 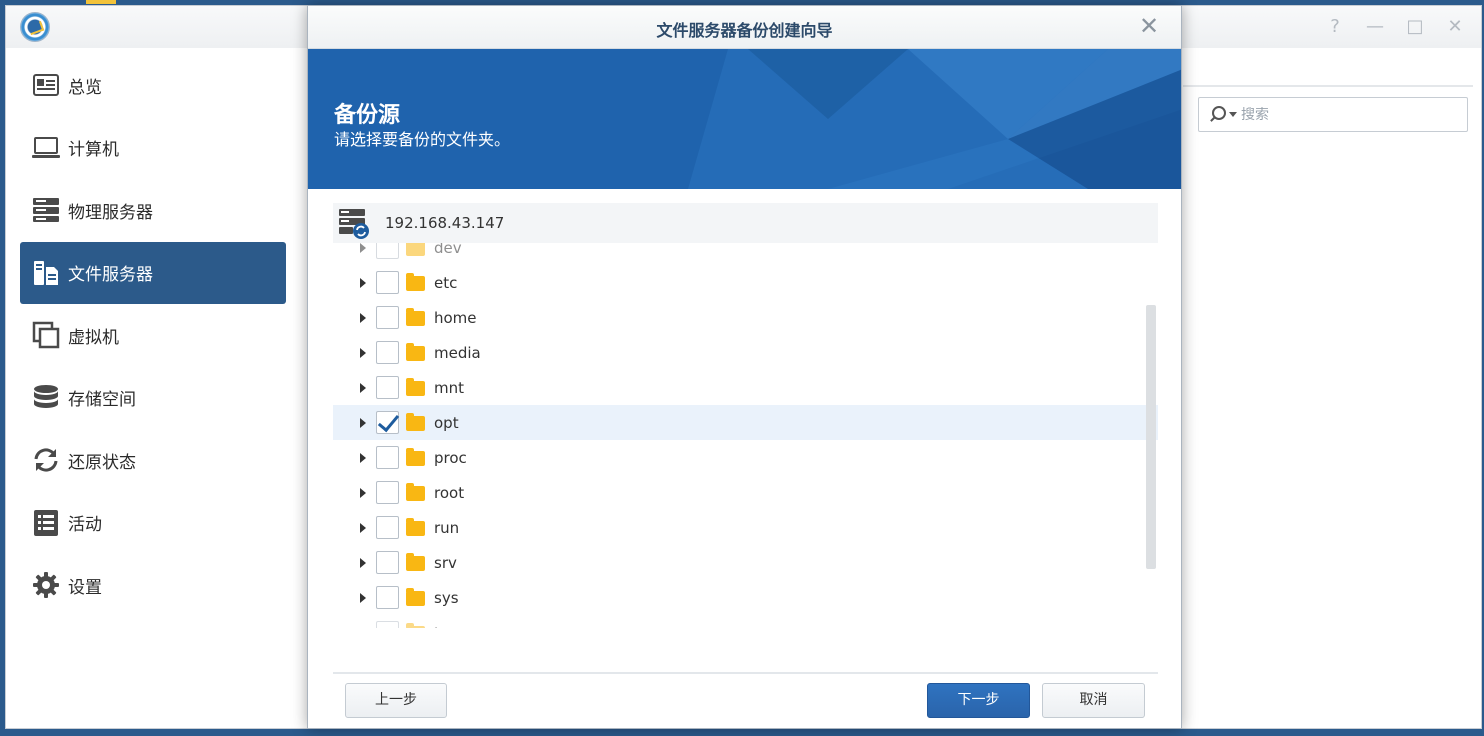 I want to click on cancel-button: 取消, so click(x=1093, y=700).